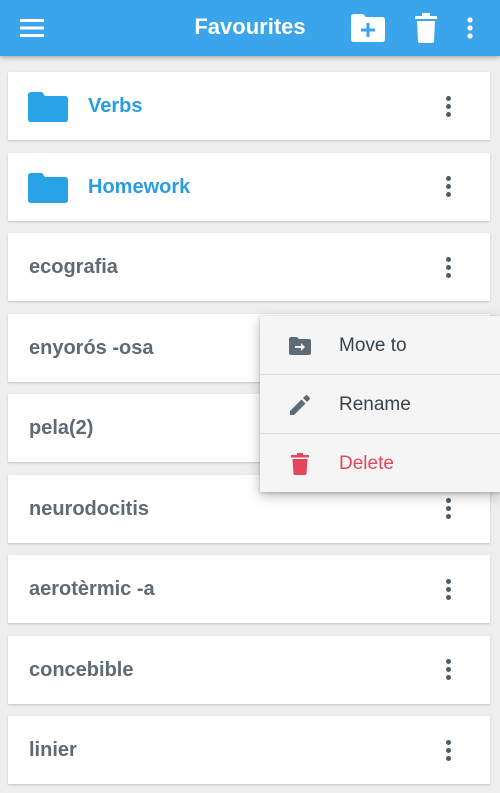 The width and height of the screenshot is (500, 793). I want to click on folder-row-homework: Homework, so click(249, 186).